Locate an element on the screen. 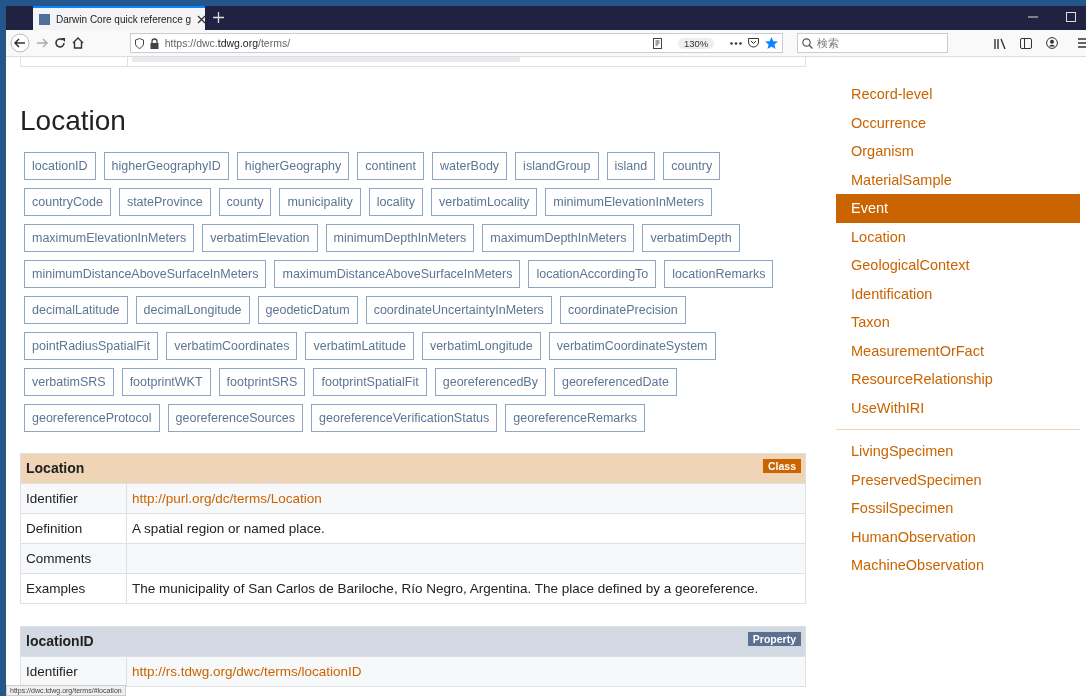 The image size is (1086, 696). term-link: minimumElevationInMeters is located at coordinates (629, 202).